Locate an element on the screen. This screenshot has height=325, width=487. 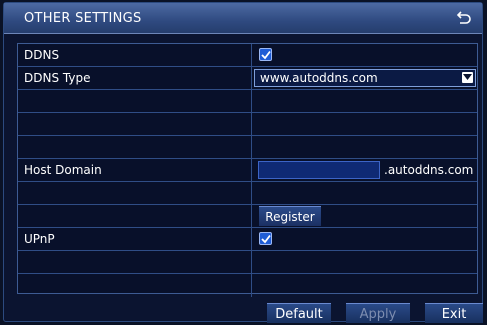
ddns-label: DDNS is located at coordinates (42, 55).